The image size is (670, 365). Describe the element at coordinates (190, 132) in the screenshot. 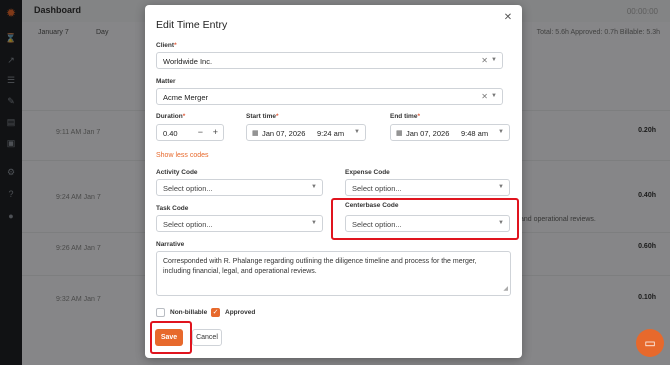

I see `duration-stepper: 0.40 − +` at that location.